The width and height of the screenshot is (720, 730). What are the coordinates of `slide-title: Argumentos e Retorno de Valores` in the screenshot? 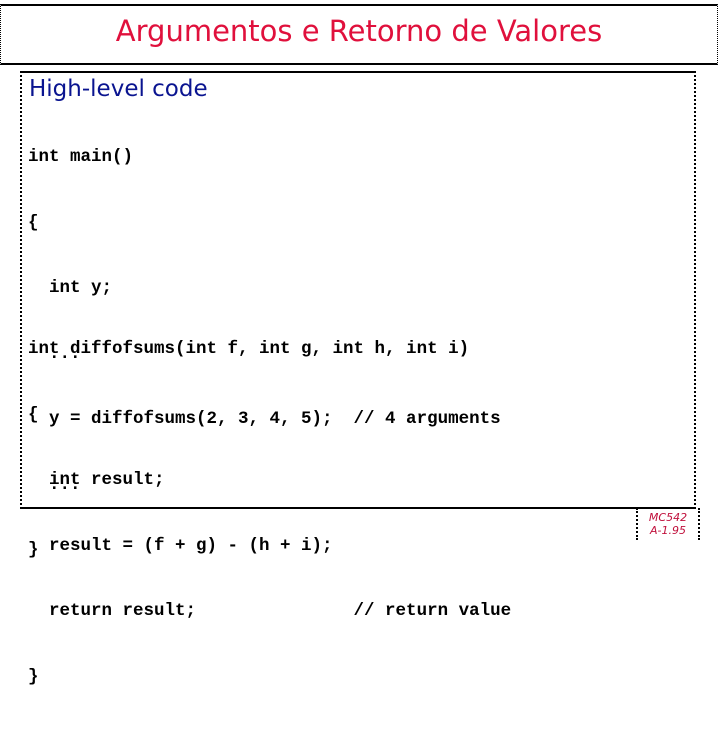 It's located at (359, 31).